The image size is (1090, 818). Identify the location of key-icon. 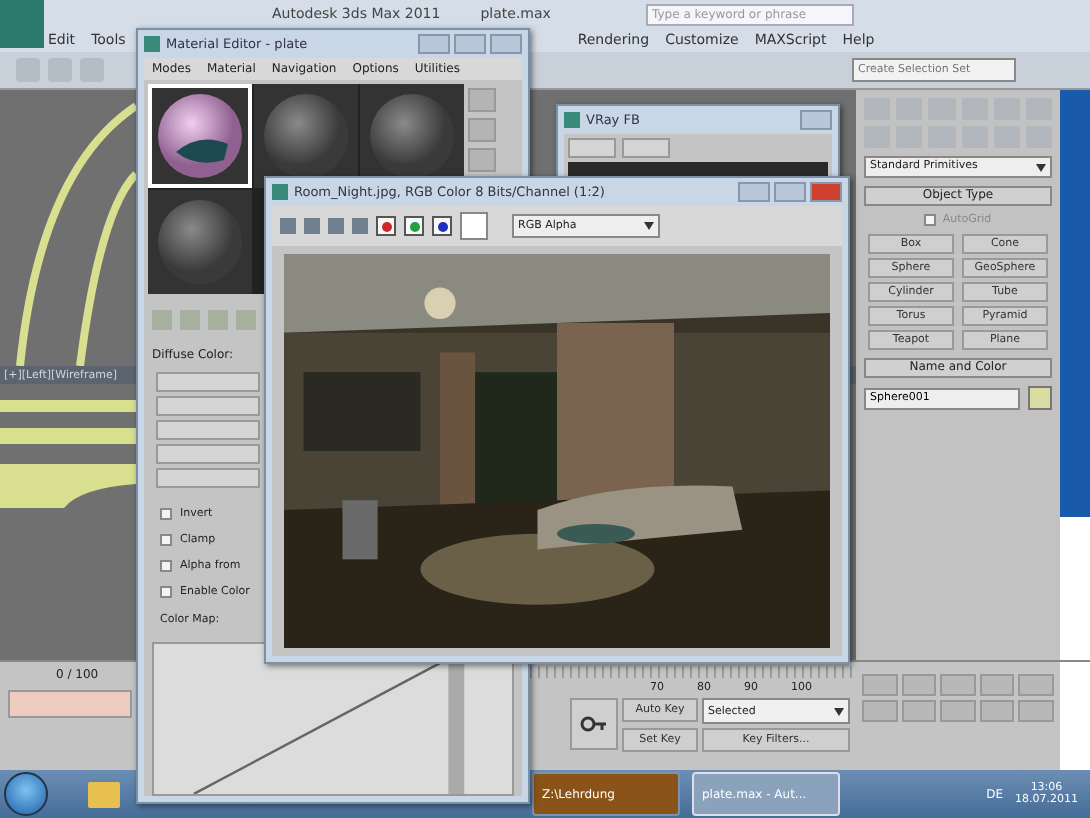
(594, 724).